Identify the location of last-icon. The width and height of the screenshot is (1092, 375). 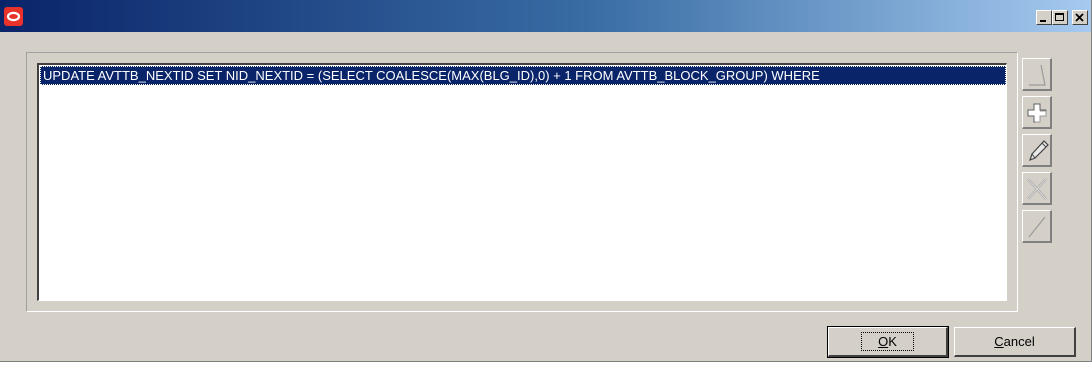
(1037, 227).